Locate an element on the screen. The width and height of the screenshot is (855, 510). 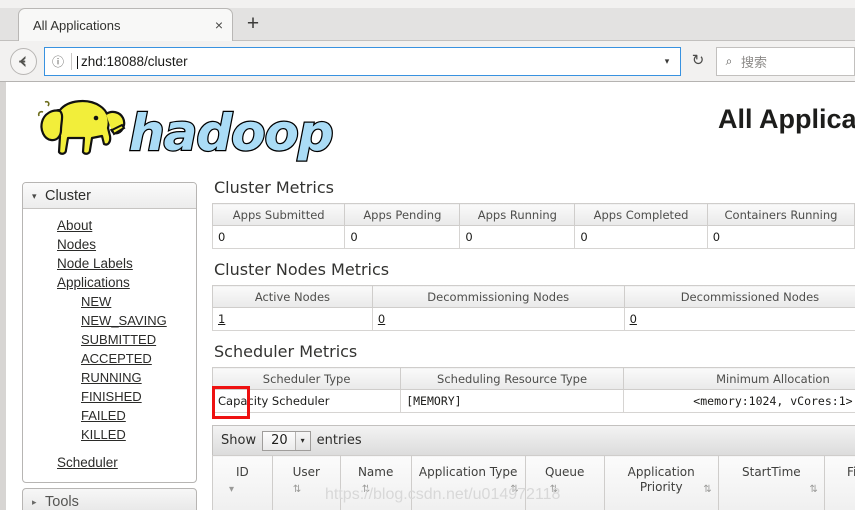
col-id-label: ID is located at coordinates (242, 472).